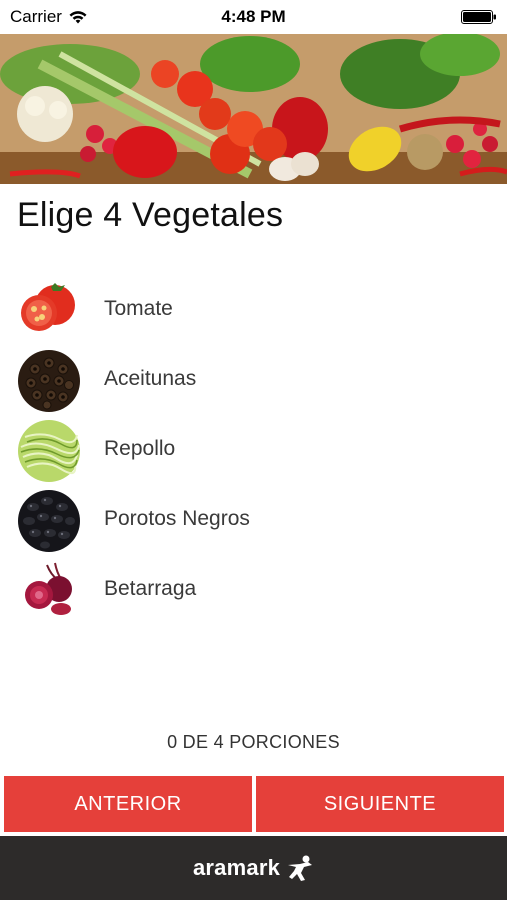 This screenshot has height=900, width=507. Describe the element at coordinates (140, 448) in the screenshot. I see `list-item-label: Repollo` at that location.